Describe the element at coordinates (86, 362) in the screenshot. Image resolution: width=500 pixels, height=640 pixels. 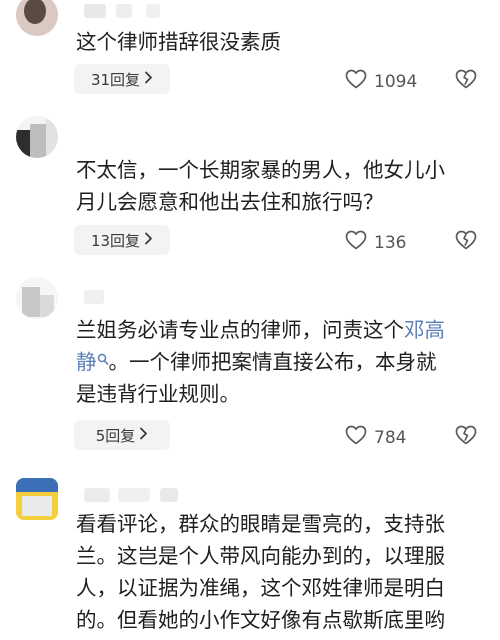
I see `mention-link: 静` at that location.